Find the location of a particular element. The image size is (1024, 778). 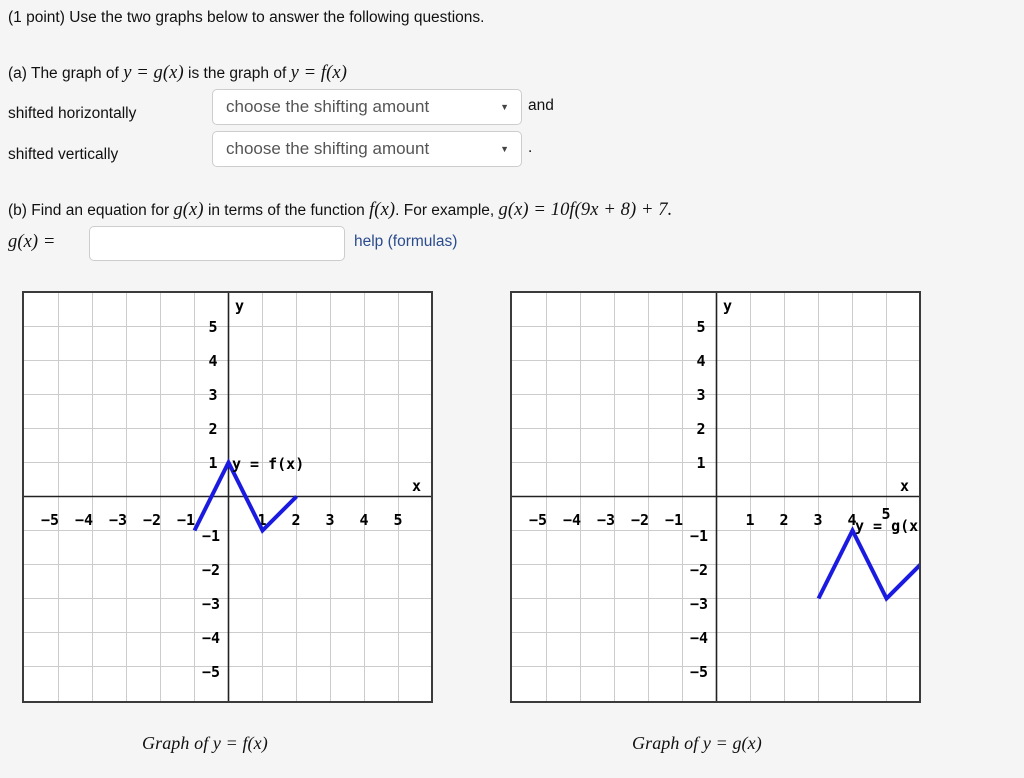

horizontal-shift-select-value: choose the shifting amount is located at coordinates (328, 106).